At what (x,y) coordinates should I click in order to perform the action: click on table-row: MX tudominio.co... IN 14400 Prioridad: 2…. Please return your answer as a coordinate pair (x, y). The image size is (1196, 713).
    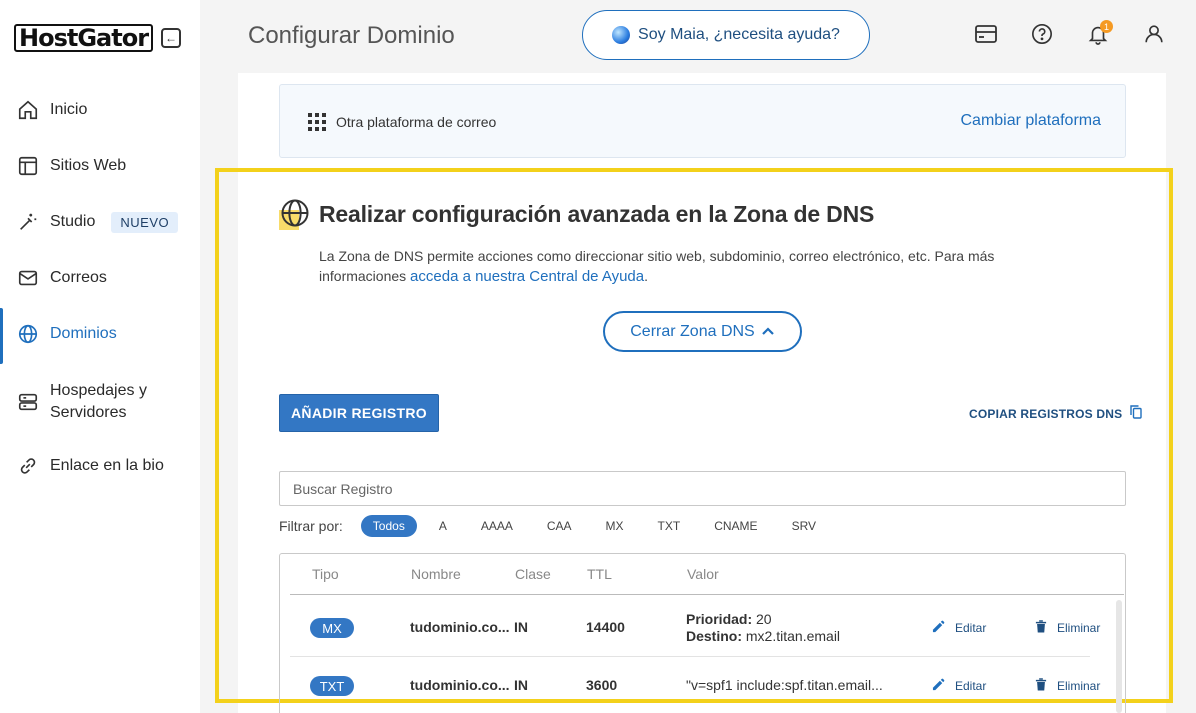
    Looking at the image, I should click on (703, 627).